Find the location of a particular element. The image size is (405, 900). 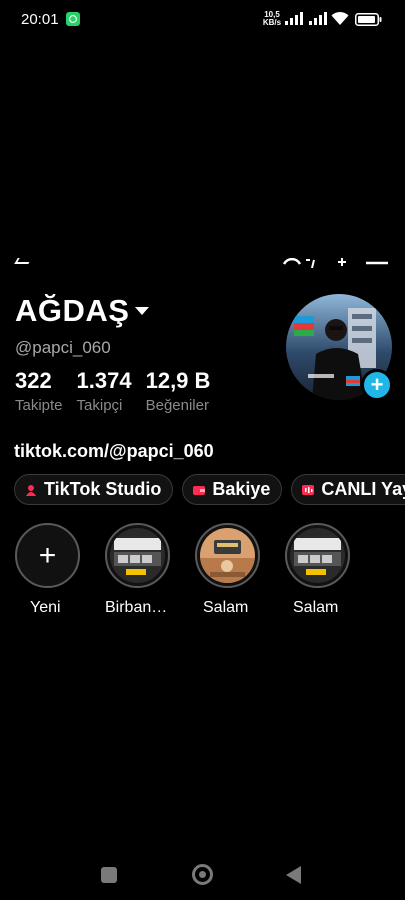

chip-tiktok-studio-label: TikTok Studio is located at coordinates (103, 489).